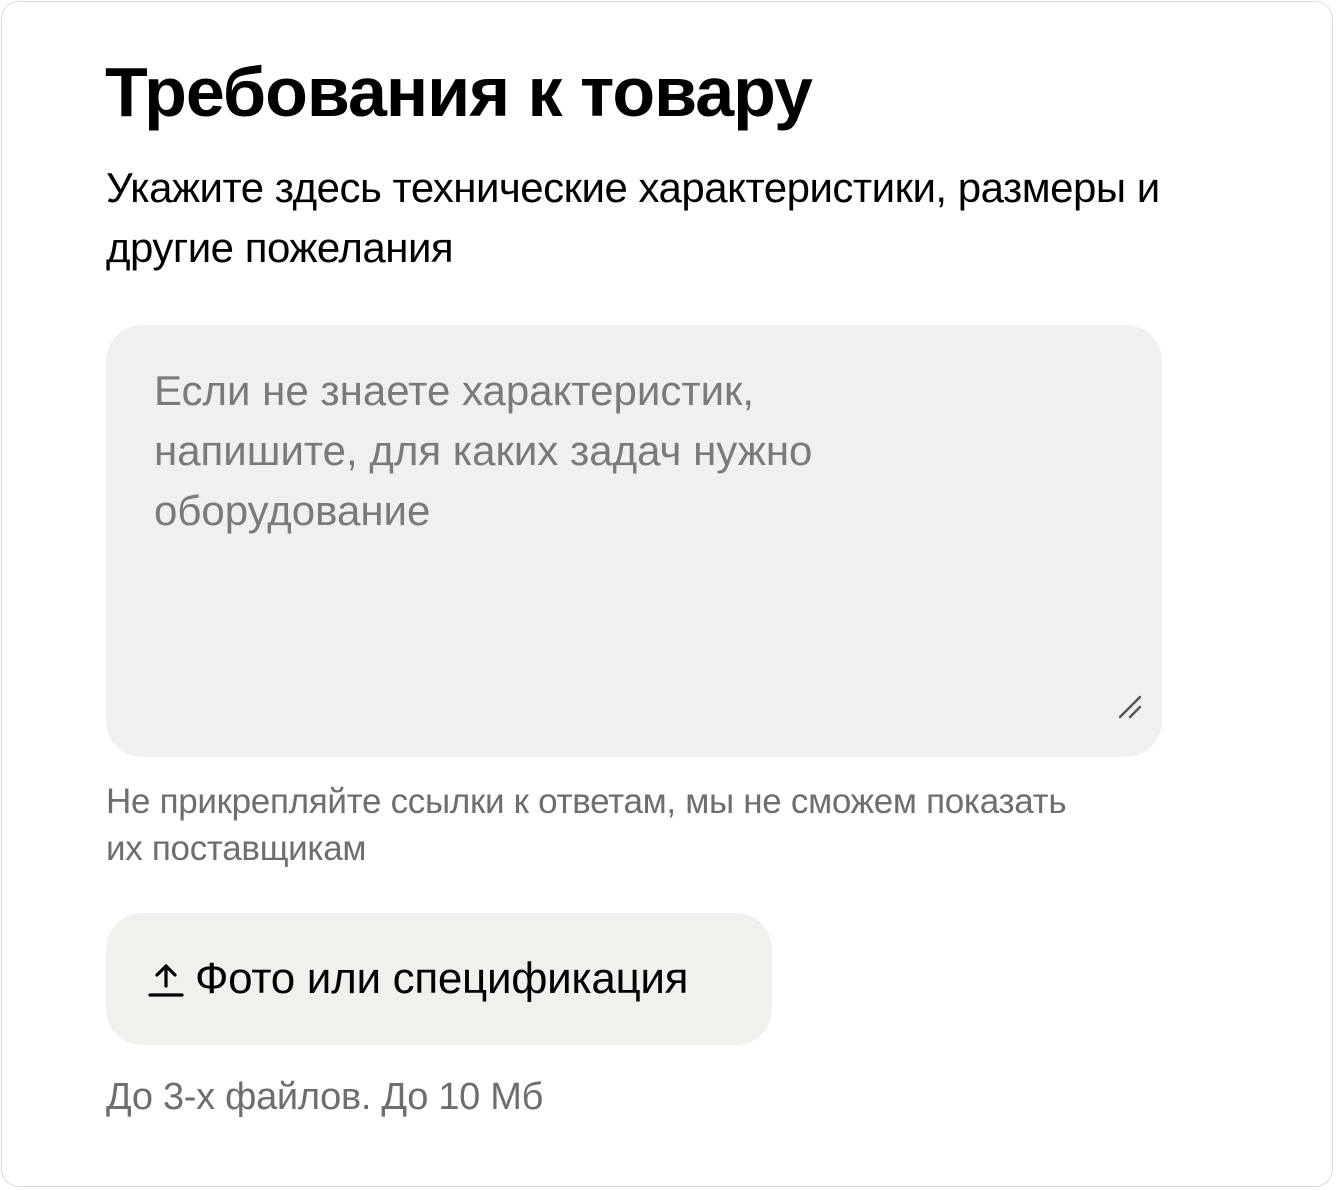 The image size is (1336, 1190). I want to click on upload-icon, so click(166, 980).